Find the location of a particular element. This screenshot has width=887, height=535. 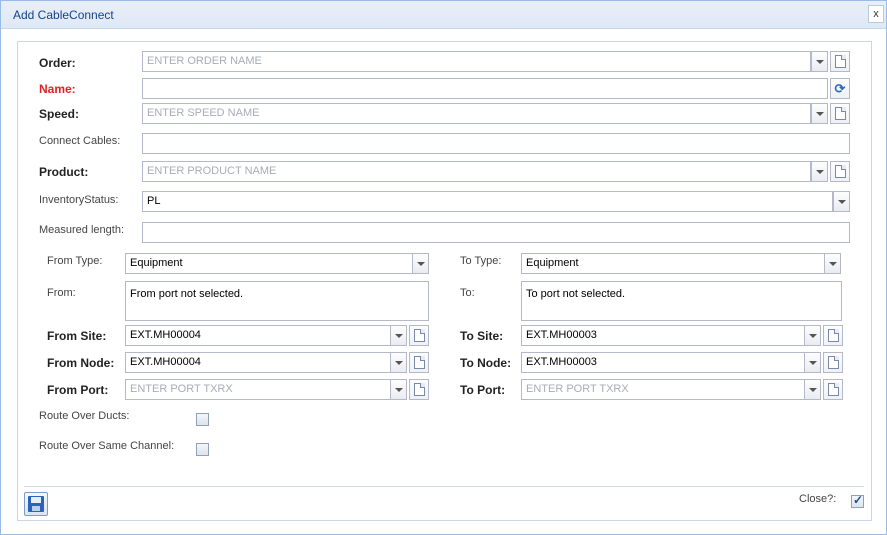

to-port-new-document-icon is located at coordinates (833, 389).